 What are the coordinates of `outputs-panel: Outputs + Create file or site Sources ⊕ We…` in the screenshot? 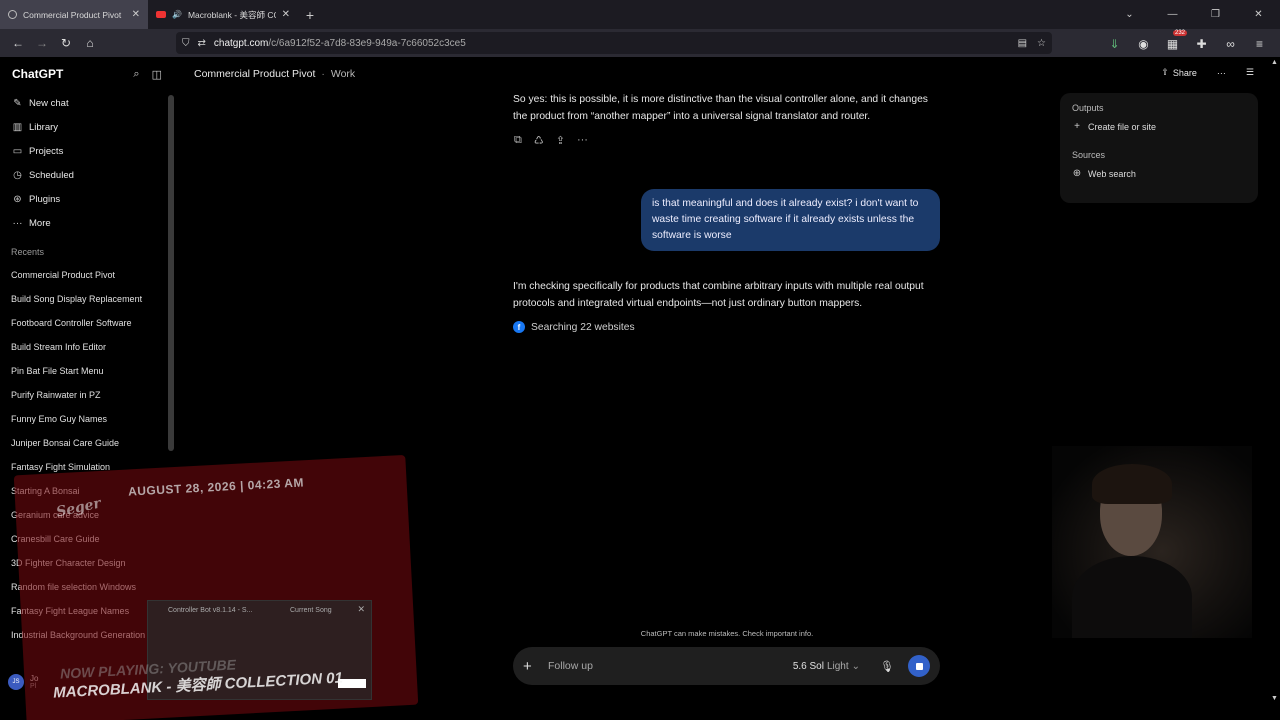 It's located at (1159, 148).